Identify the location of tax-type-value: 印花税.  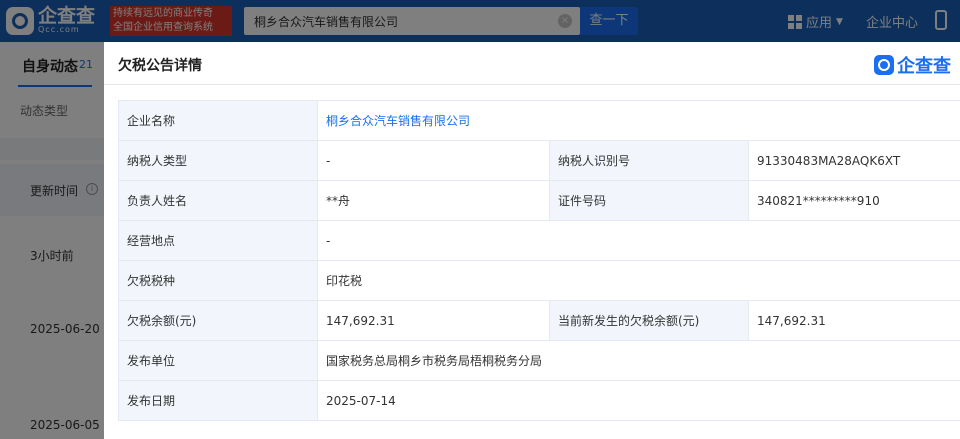
(638, 280).